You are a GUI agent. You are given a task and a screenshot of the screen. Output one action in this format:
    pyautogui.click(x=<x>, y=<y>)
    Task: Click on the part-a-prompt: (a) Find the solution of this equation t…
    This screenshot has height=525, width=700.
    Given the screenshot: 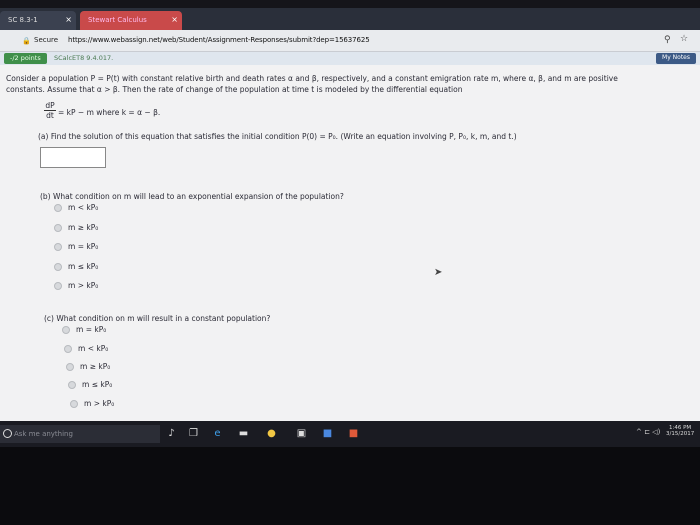 What is the action you would take?
    pyautogui.click(x=277, y=136)
    